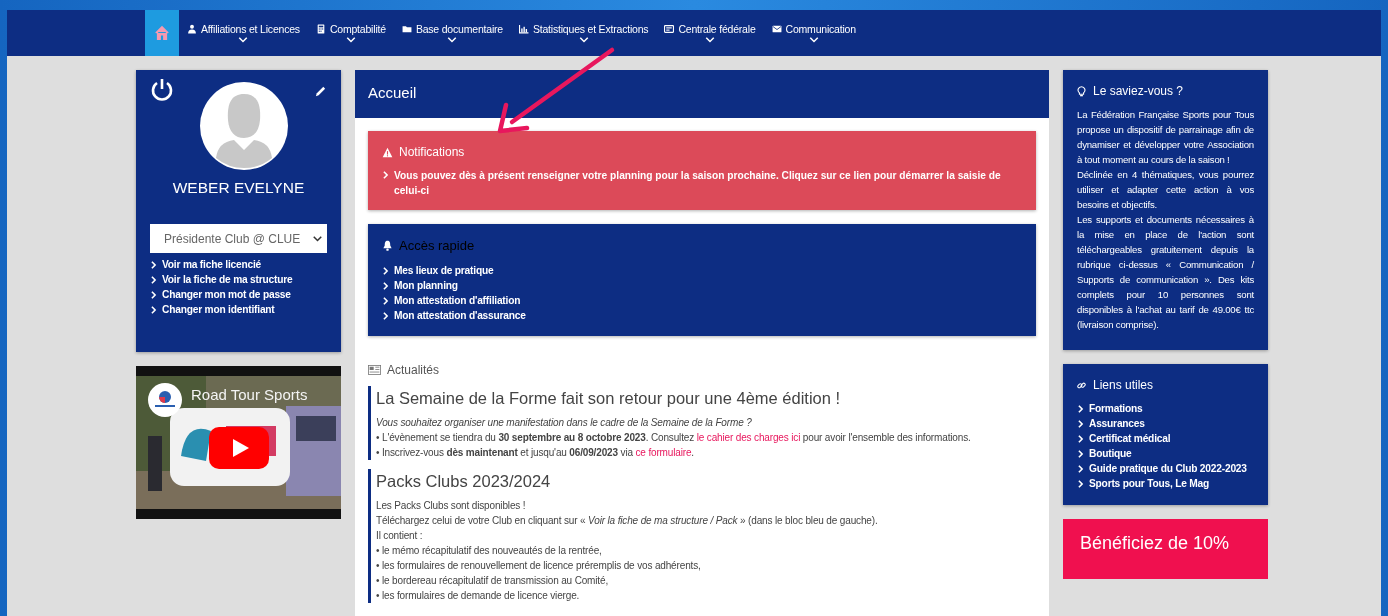 The width and height of the screenshot is (1388, 616). What do you see at coordinates (320, 91) in the screenshot?
I see `pencil-icon` at bounding box center [320, 91].